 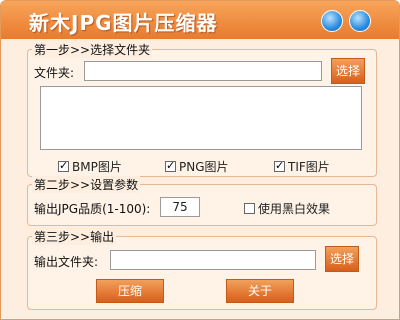 What do you see at coordinates (170, 165) in the screenshot?
I see `png-checkbox-box` at bounding box center [170, 165].